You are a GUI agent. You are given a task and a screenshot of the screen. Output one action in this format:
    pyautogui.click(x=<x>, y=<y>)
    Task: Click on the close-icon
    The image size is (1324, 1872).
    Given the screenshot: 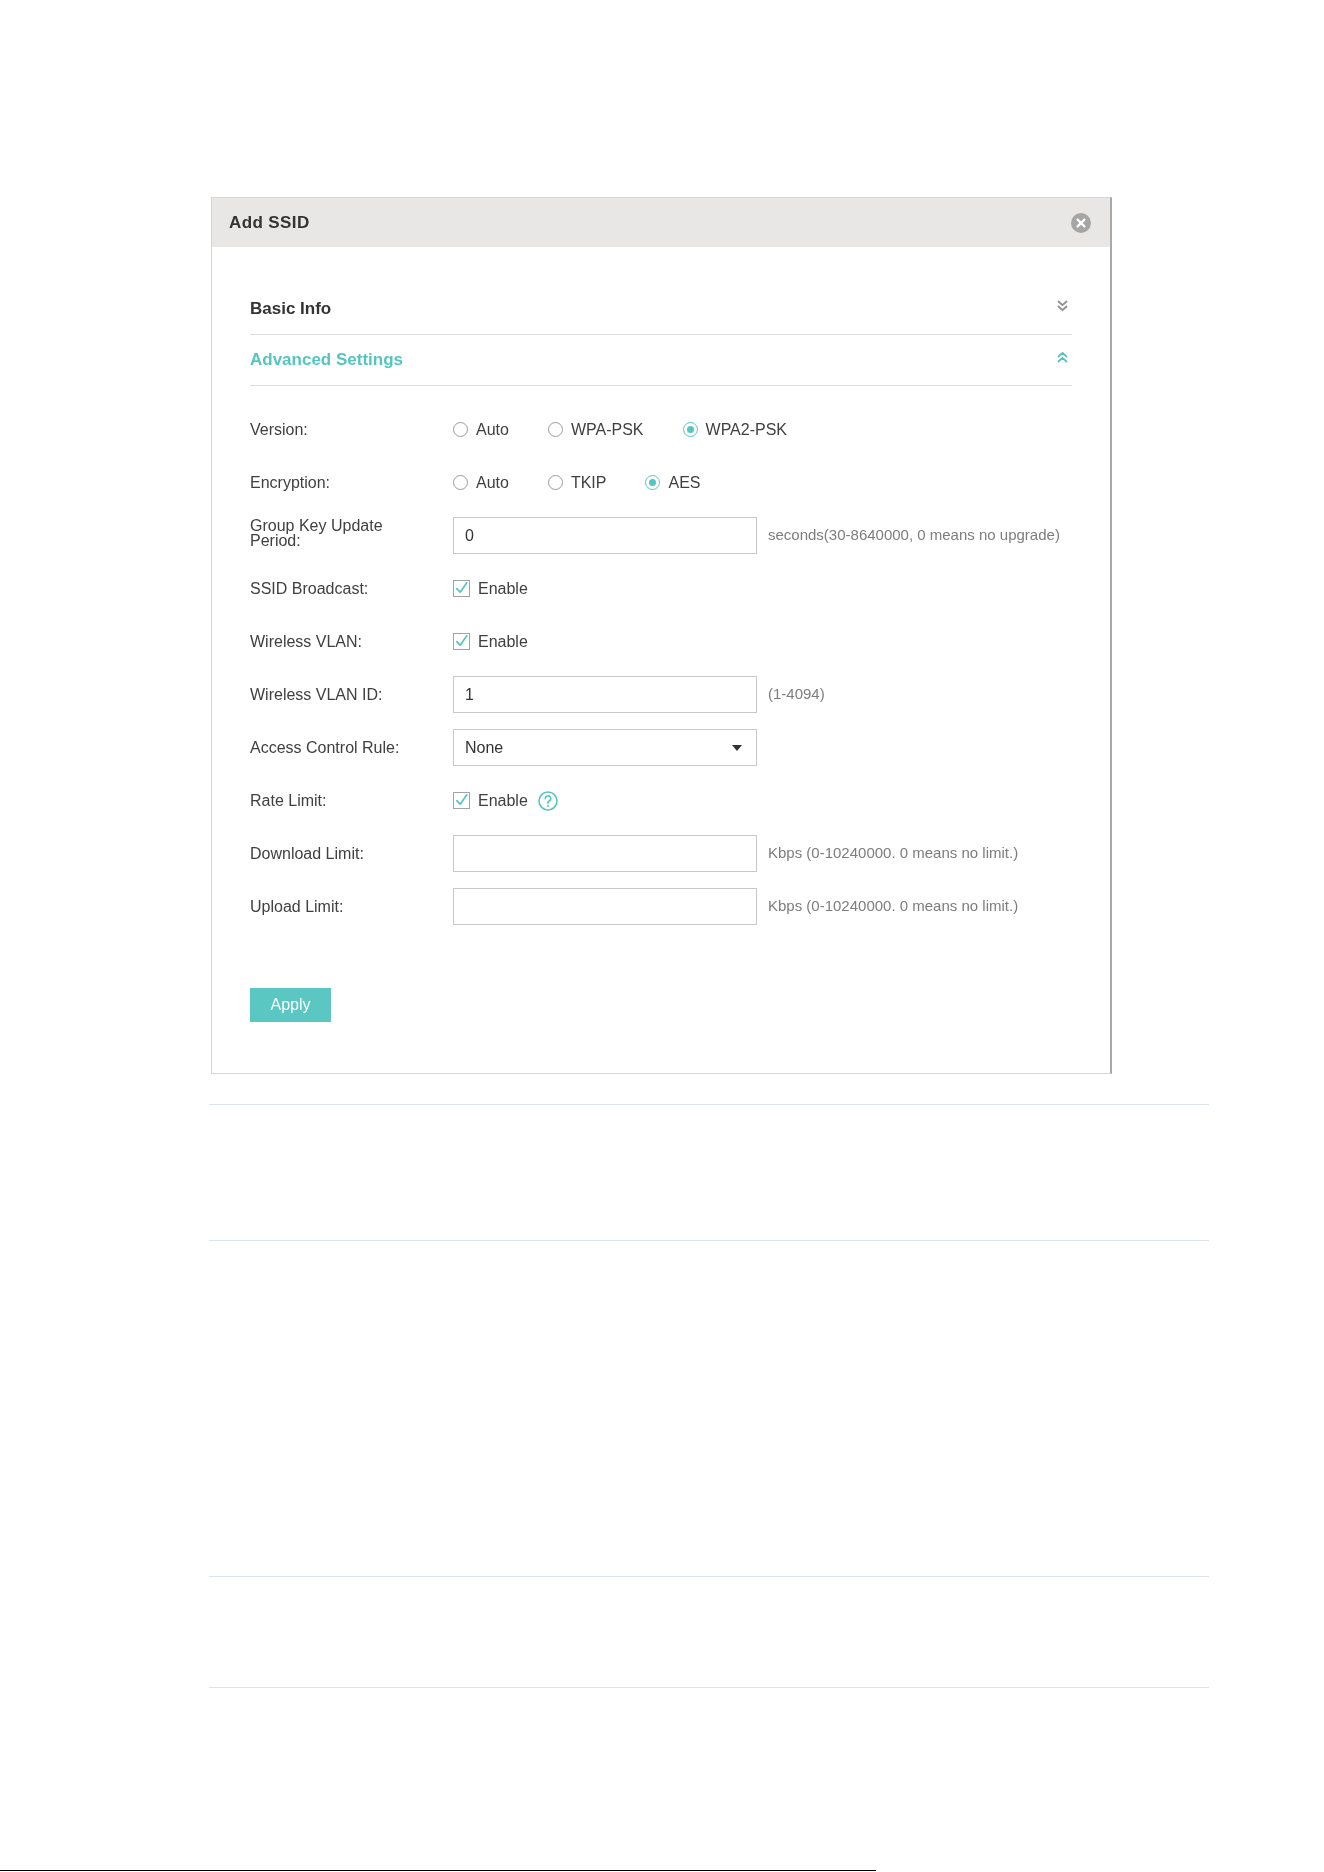 What is the action you would take?
    pyautogui.click(x=1081, y=222)
    